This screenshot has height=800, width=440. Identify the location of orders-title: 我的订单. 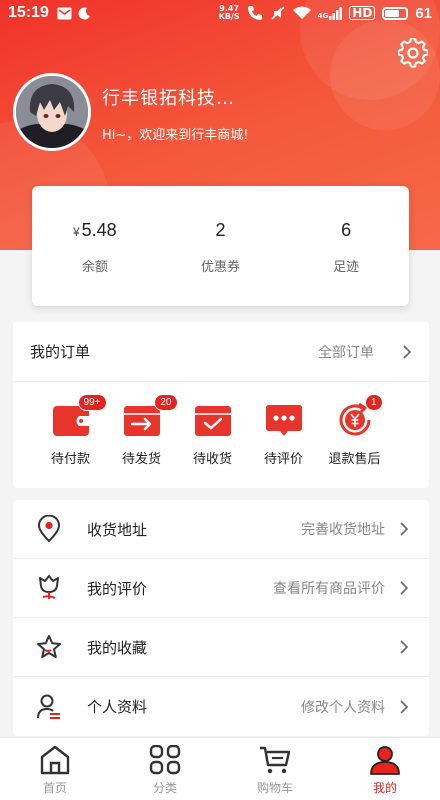
(60, 352).